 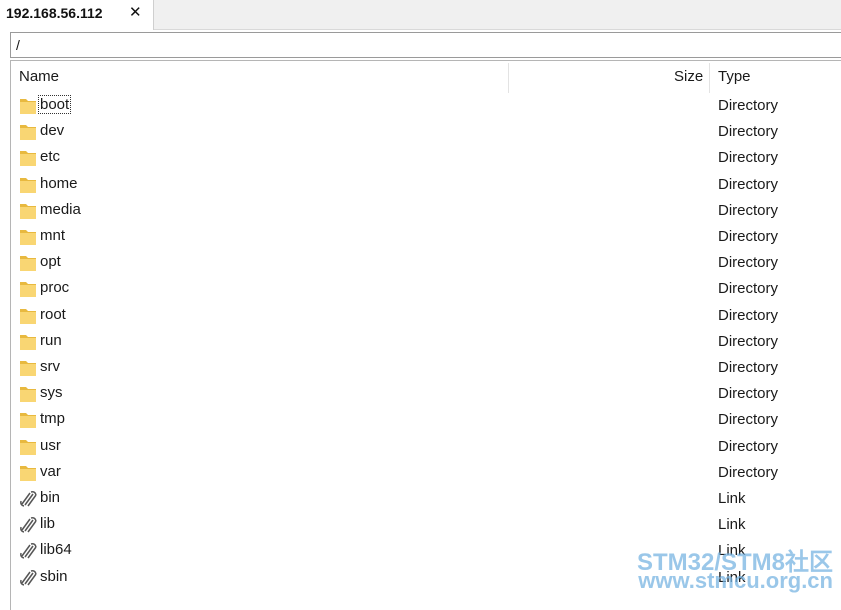 I want to click on path-input: /, so click(x=425, y=45).